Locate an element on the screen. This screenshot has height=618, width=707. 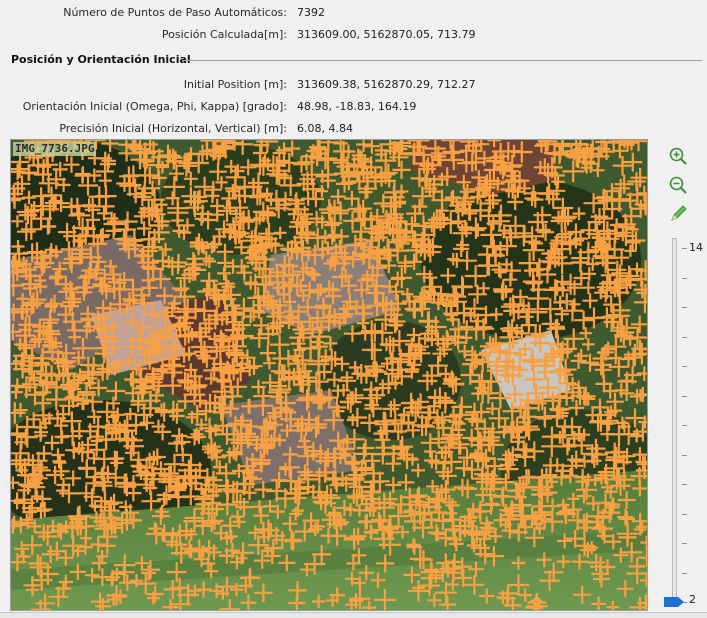
zoom-slider-track is located at coordinates (674, 421).